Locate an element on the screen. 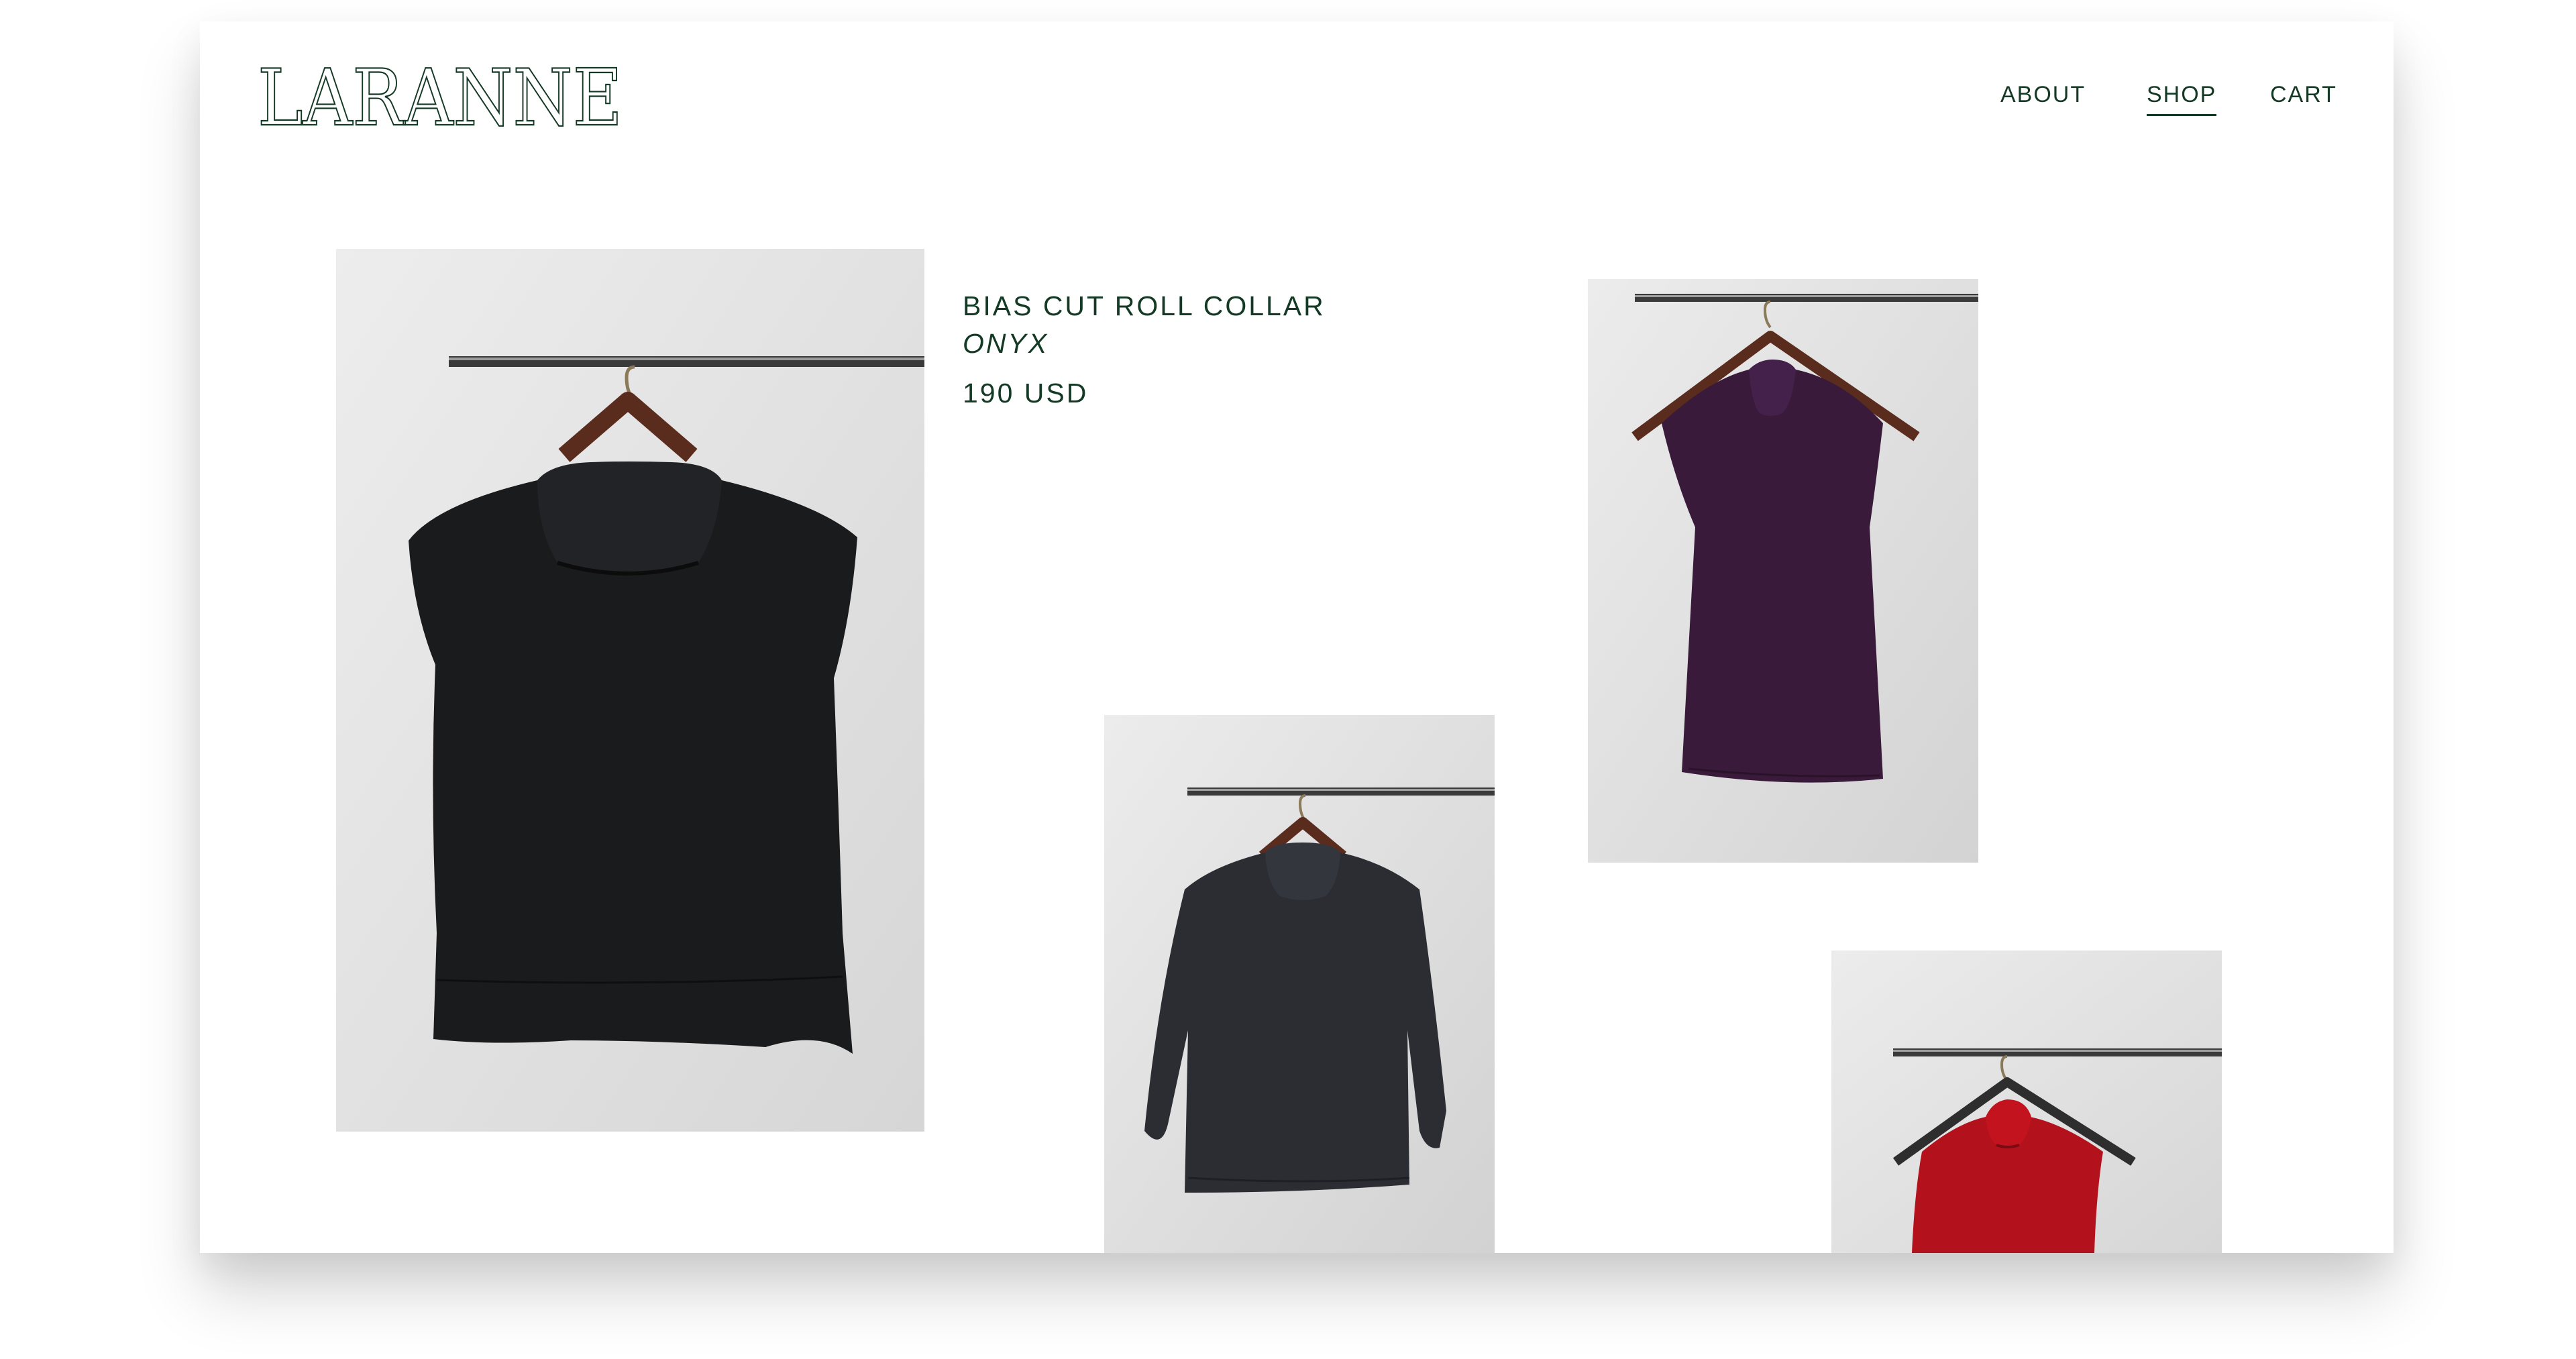 The width and height of the screenshot is (2576, 1359). nav-about-label: ABOUT is located at coordinates (2043, 94).